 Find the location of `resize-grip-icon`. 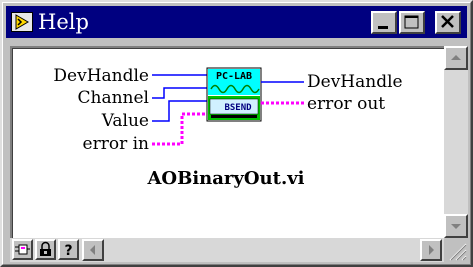

resize-grip-icon is located at coordinates (458, 252).